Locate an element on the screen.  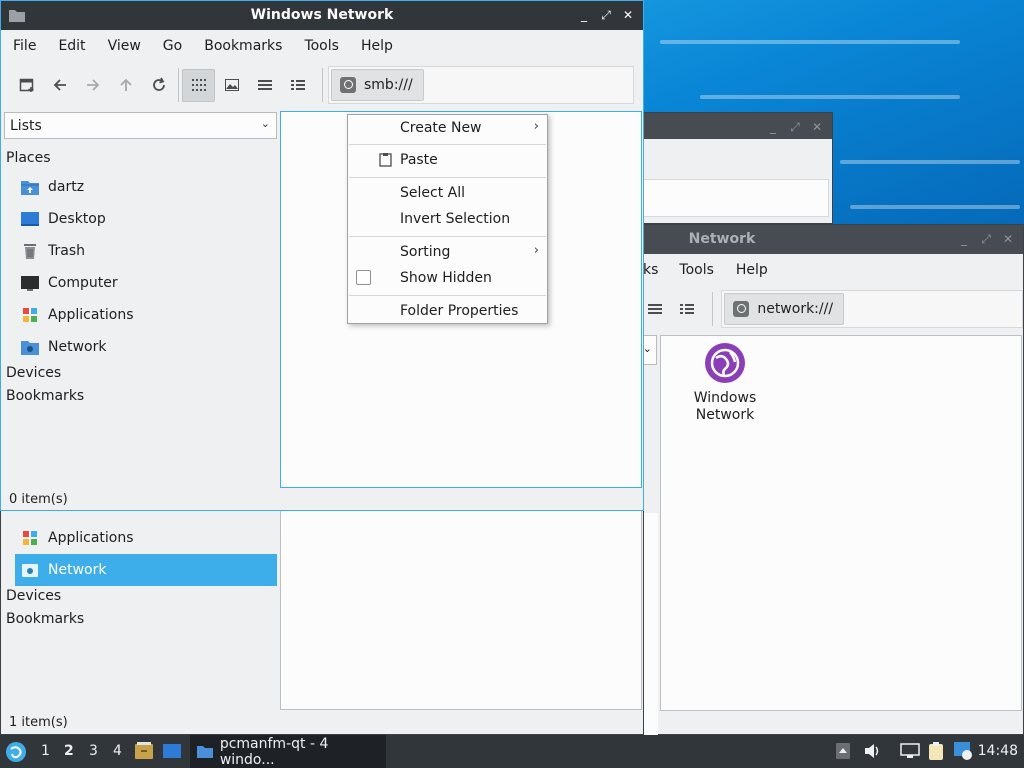
folder-icon is located at coordinates (205, 751).